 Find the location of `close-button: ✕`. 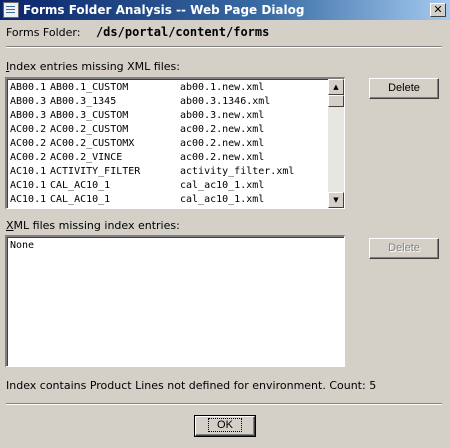

close-button: ✕ is located at coordinates (438, 10).